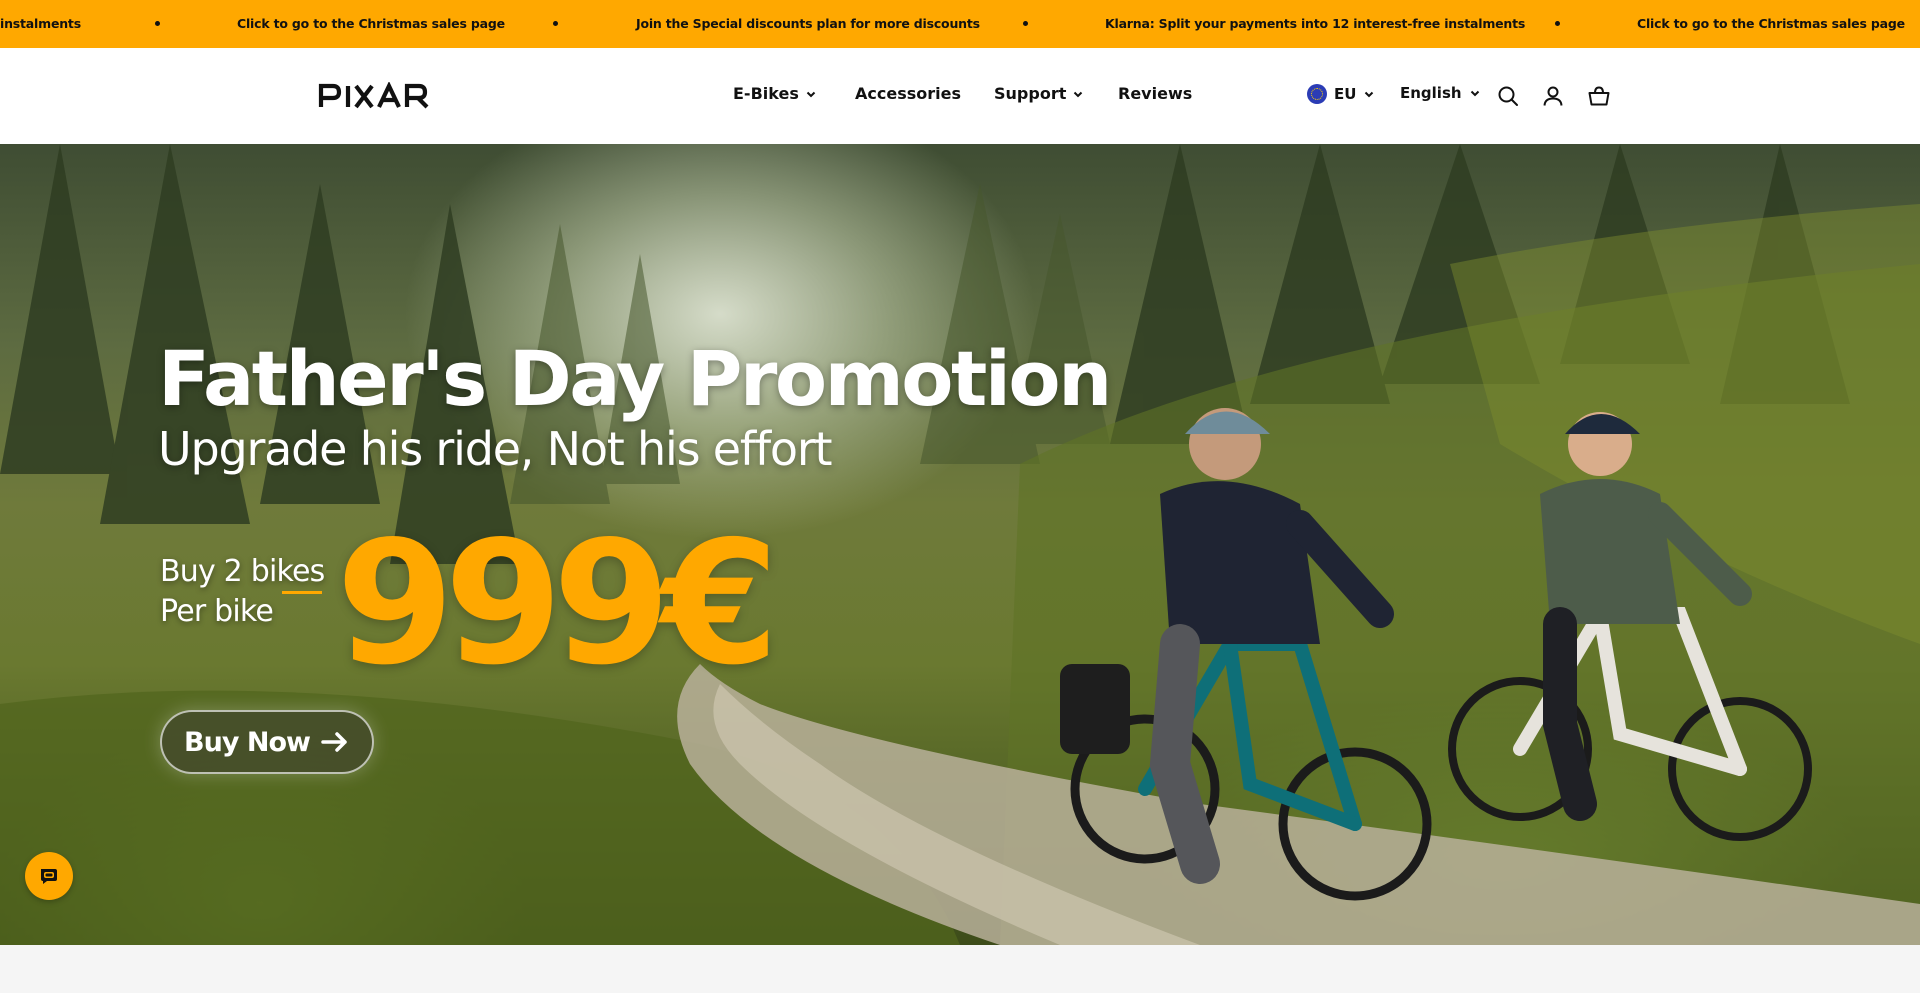 The height and width of the screenshot is (993, 1920). What do you see at coordinates (1508, 96) in the screenshot?
I see `search-icon` at bounding box center [1508, 96].